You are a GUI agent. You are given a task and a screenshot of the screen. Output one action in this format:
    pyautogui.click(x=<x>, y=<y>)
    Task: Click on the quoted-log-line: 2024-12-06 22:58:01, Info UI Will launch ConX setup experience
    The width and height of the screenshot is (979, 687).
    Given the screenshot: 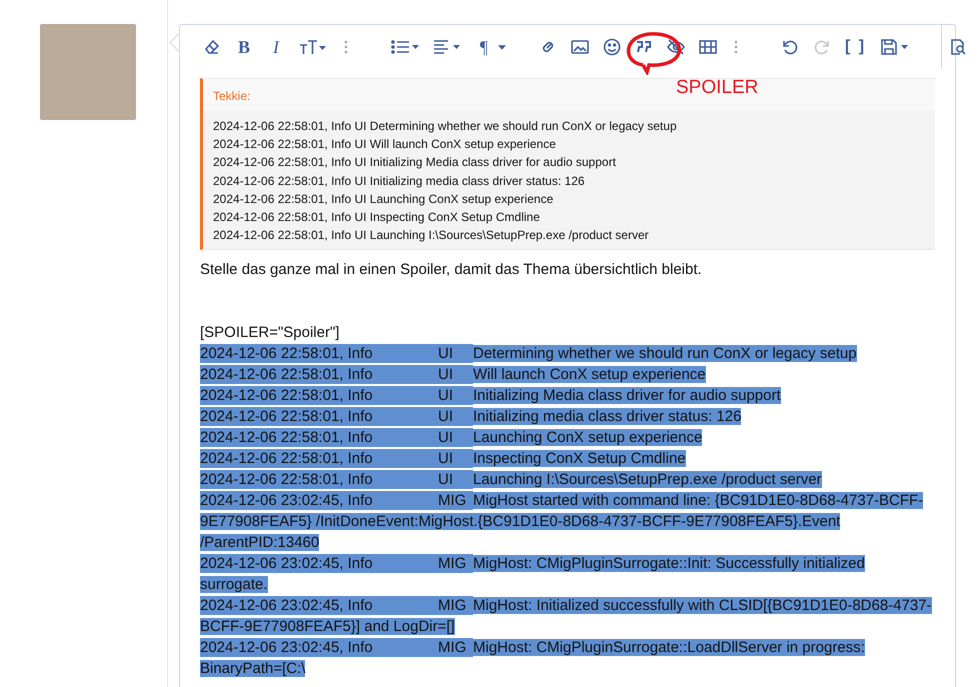 What is the action you would take?
    pyautogui.click(x=385, y=145)
    